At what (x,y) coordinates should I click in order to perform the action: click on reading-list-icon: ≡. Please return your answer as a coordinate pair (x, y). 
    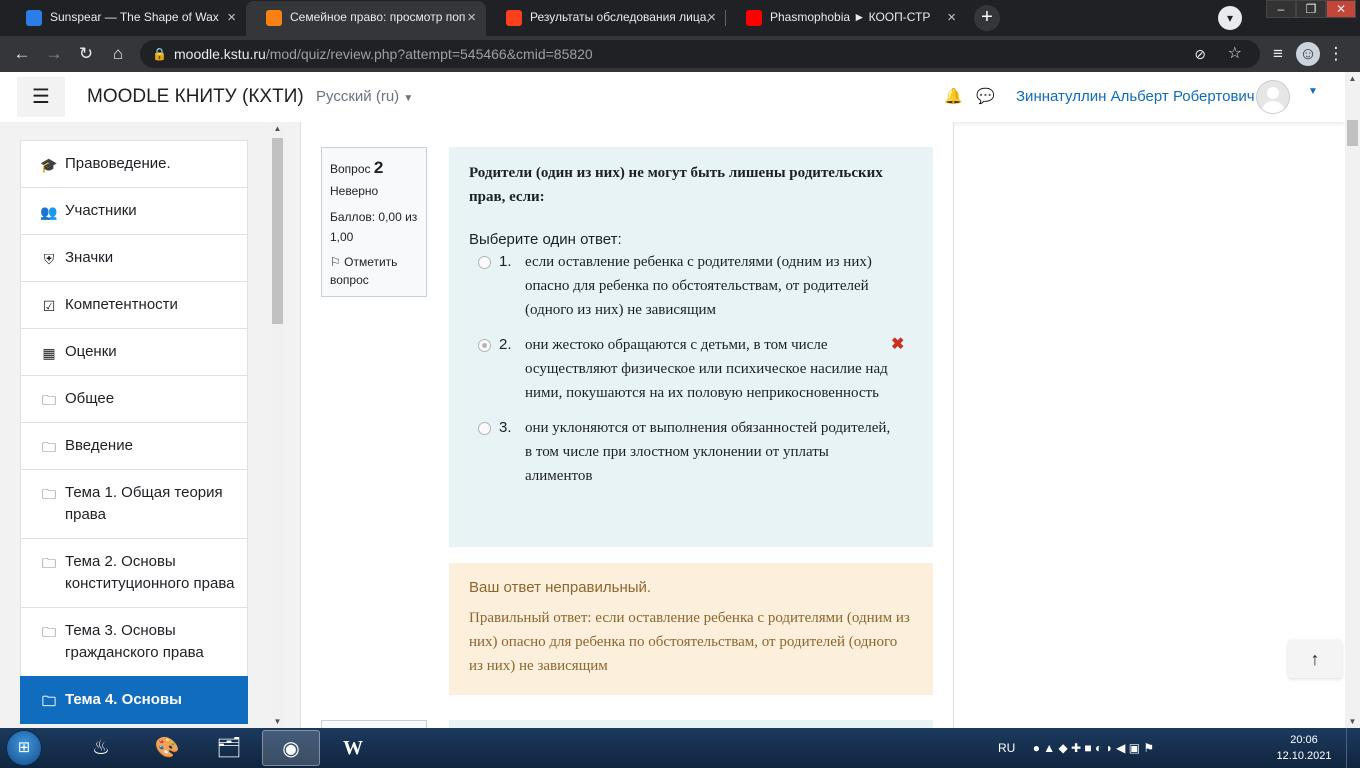
    Looking at the image, I should click on (1278, 54).